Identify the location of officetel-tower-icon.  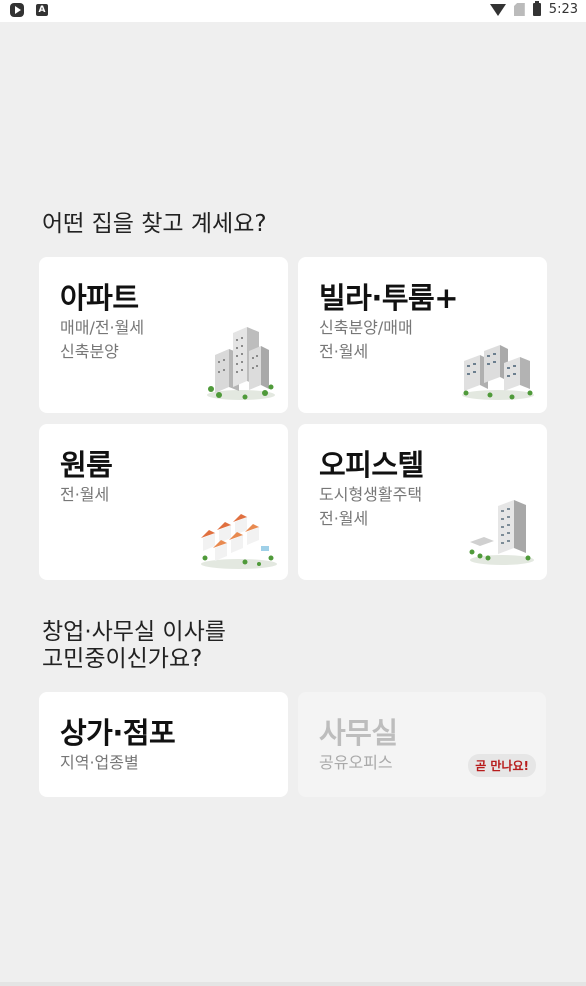
(501, 532).